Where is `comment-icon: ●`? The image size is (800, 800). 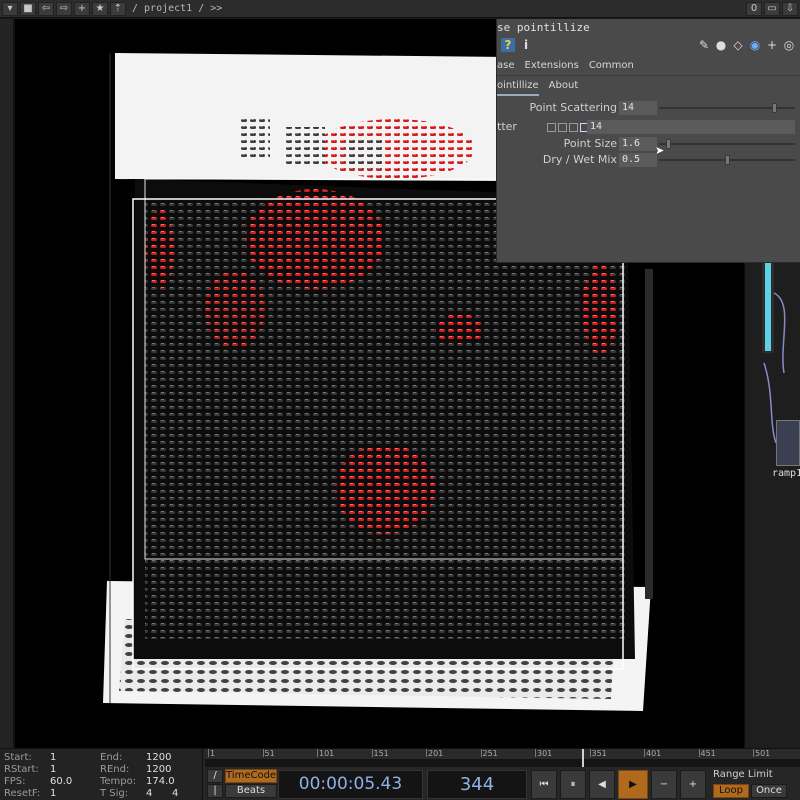
comment-icon: ● is located at coordinates (721, 45).